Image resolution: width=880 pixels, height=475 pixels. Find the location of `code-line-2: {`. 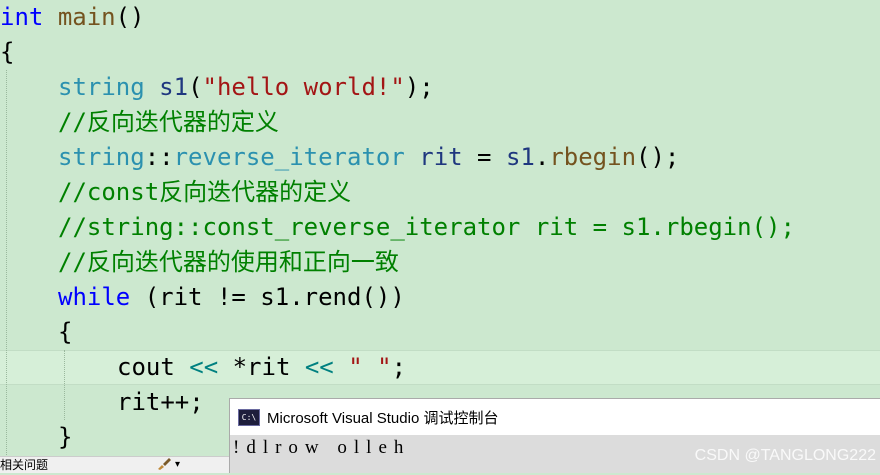

code-line-2: { is located at coordinates (7, 52).